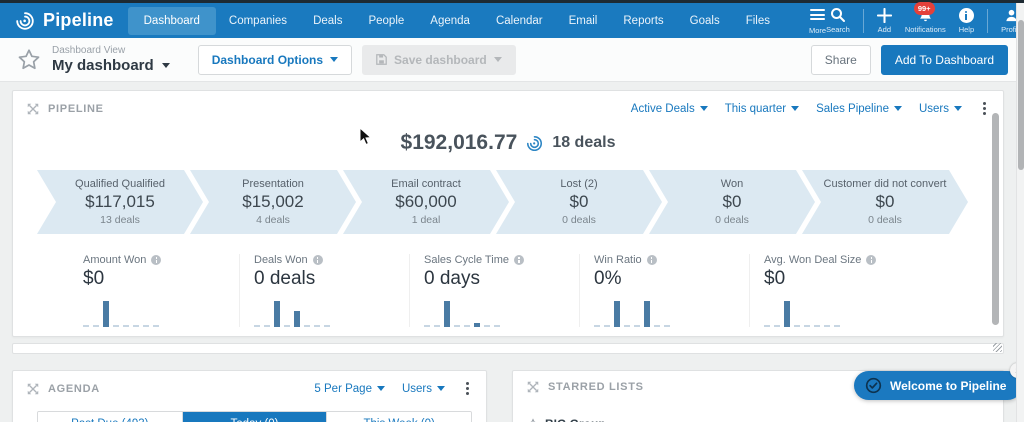 The height and width of the screenshot is (422, 1024). What do you see at coordinates (275, 59) in the screenshot?
I see `dashboard-options-button: Dashboard Options` at bounding box center [275, 59].